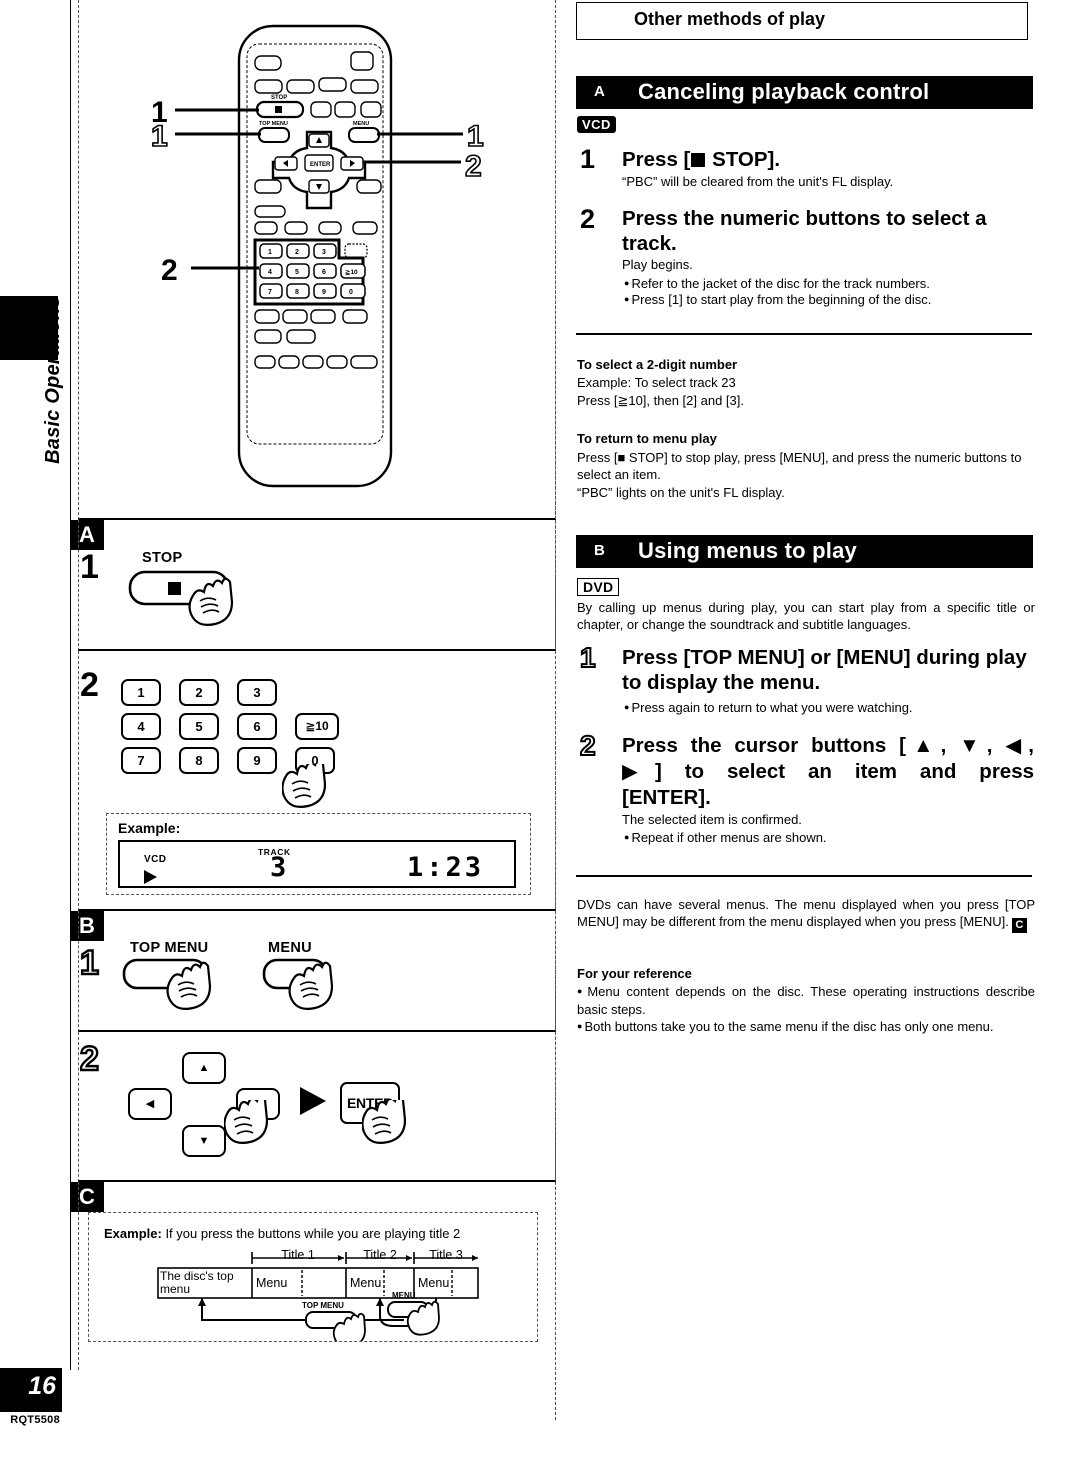  Describe the element at coordinates (712, 819) in the screenshot. I see `step-sub: The selected item is confirmed.` at that location.